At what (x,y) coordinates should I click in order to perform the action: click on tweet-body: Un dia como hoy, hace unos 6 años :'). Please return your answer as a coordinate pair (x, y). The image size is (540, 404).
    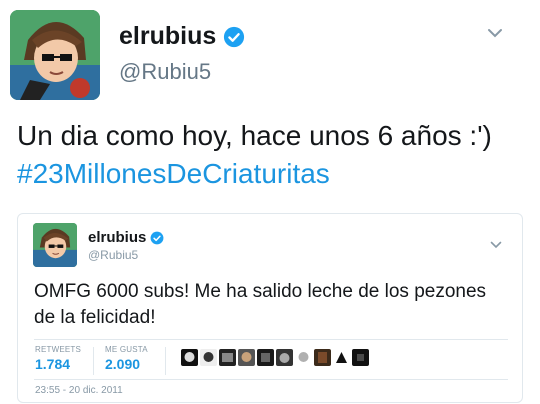
    Looking at the image, I should click on (254, 135).